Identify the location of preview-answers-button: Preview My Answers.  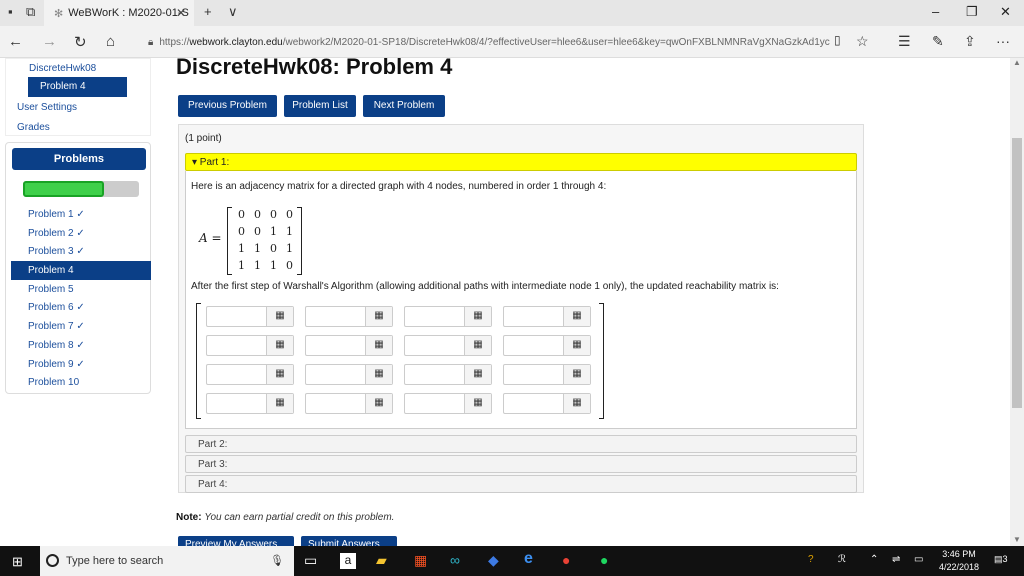
(236, 541).